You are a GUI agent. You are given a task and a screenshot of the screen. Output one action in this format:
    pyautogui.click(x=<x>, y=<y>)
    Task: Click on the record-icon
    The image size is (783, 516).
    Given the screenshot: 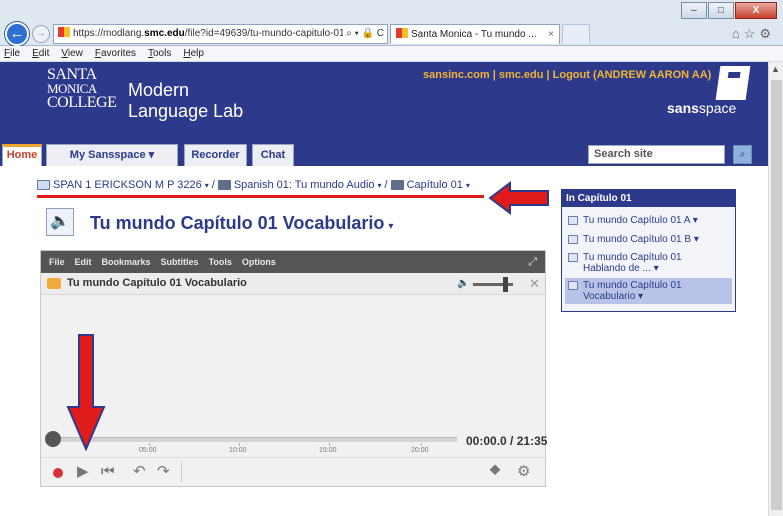 What is the action you would take?
    pyautogui.click(x=58, y=473)
    